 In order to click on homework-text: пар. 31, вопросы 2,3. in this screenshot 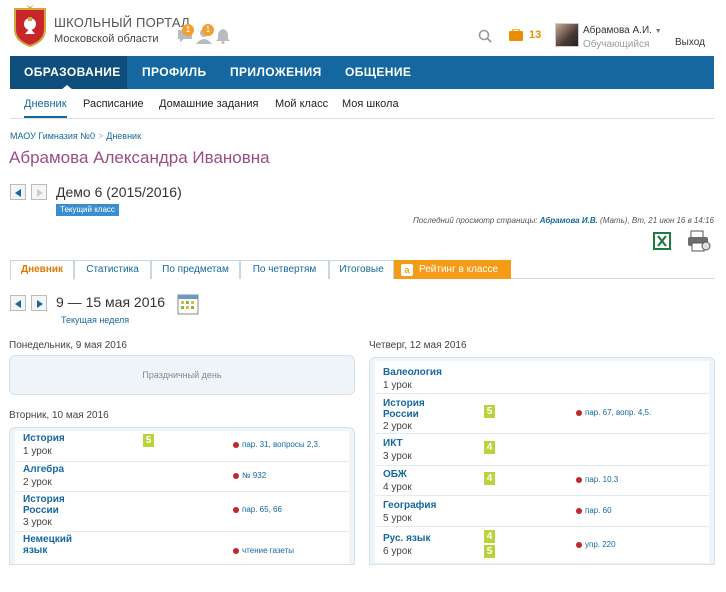, I will do `click(281, 444)`.